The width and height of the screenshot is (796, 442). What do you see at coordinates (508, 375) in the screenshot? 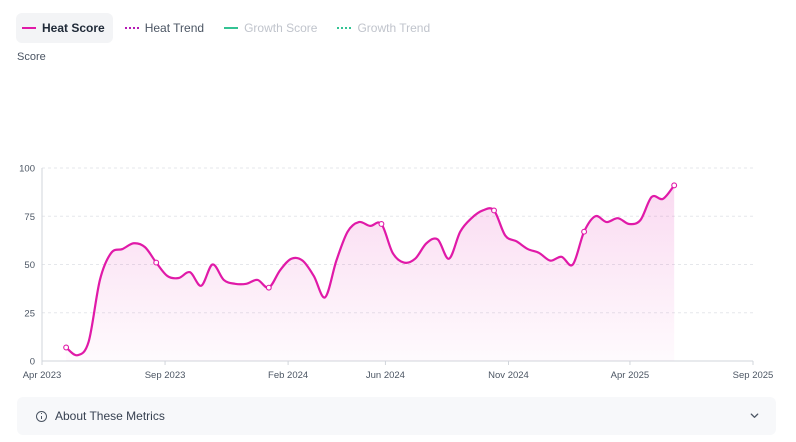
I see `x-tick-label: Nov 2024` at bounding box center [508, 375].